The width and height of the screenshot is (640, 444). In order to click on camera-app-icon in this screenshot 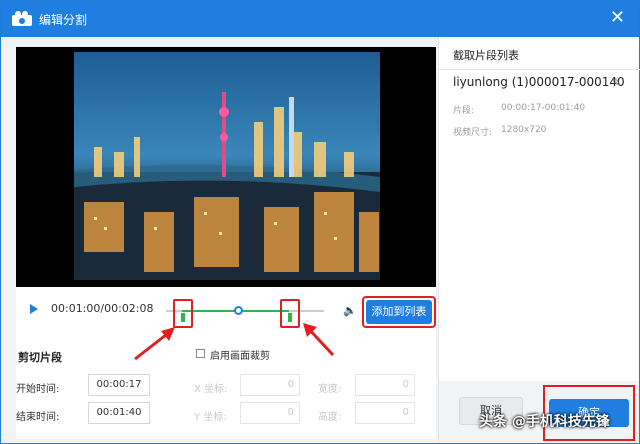, I will do `click(22, 18)`.